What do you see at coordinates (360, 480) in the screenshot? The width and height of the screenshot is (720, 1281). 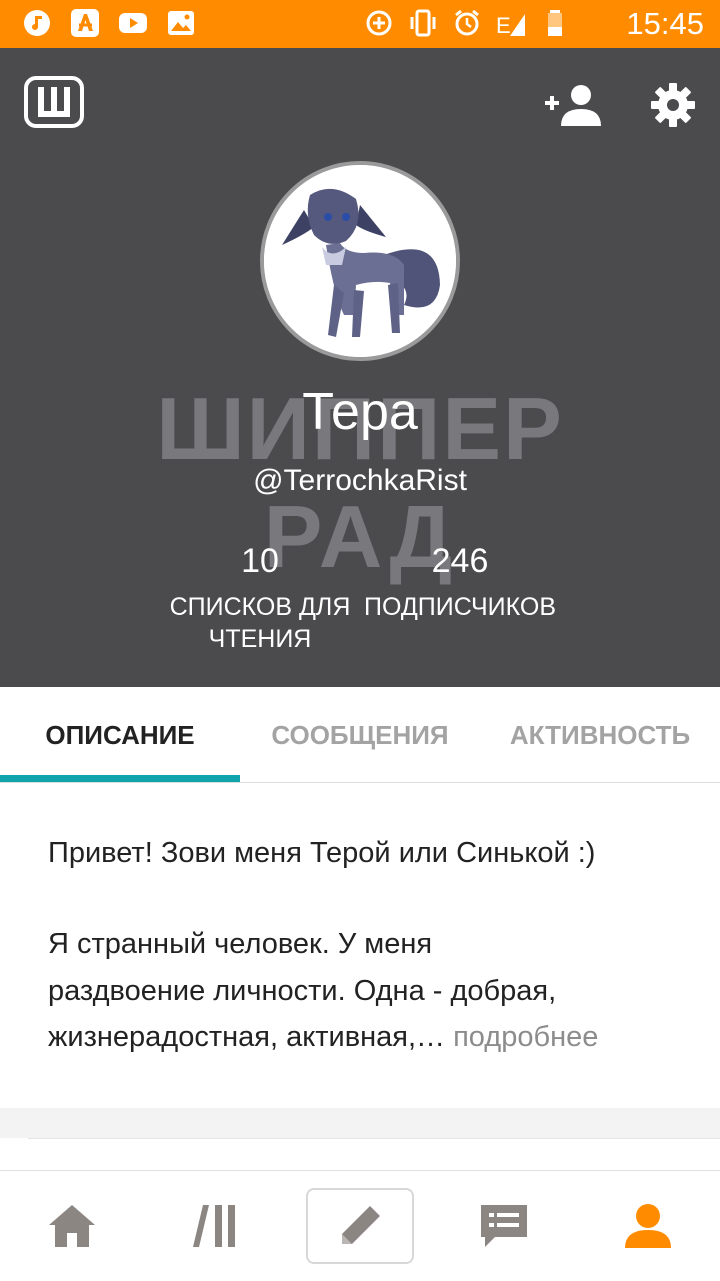 I see `profile-username: @TerrochkaRist` at bounding box center [360, 480].